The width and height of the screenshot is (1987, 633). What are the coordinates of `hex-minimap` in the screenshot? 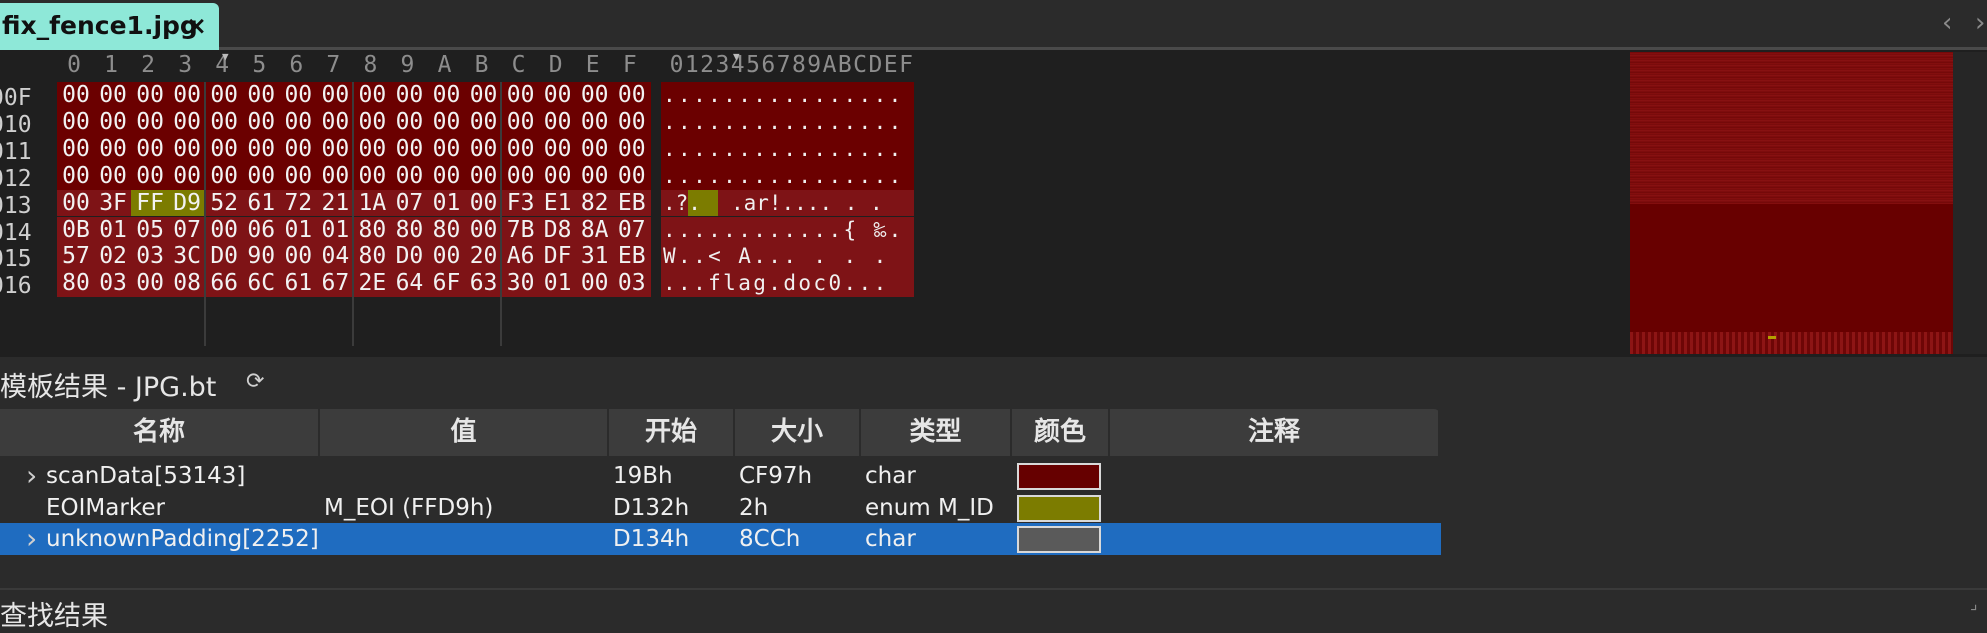 It's located at (1791, 203).